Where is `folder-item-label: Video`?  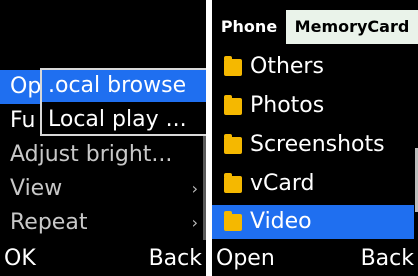
folder-item-label: Video is located at coordinates (281, 221).